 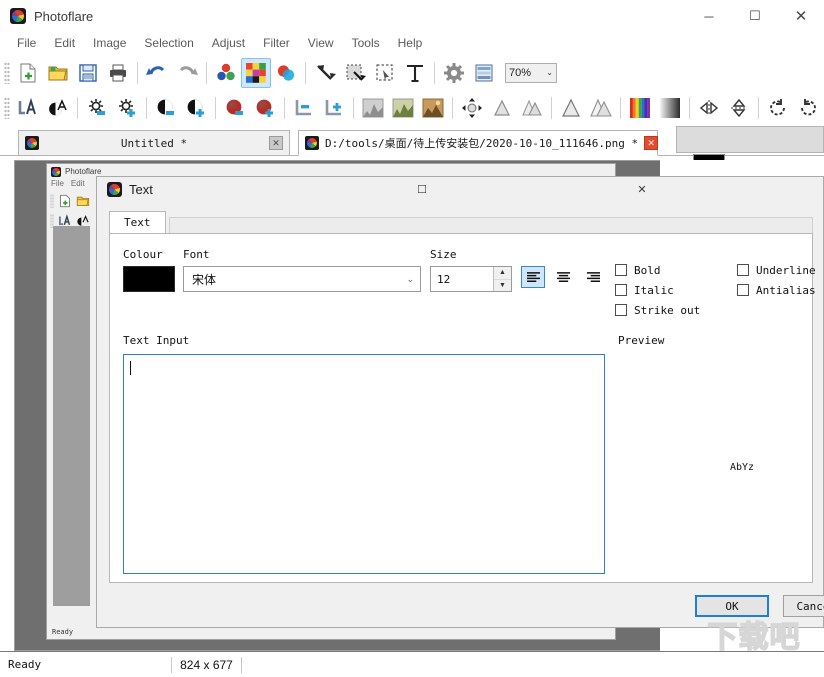 What do you see at coordinates (640, 108) in the screenshot?
I see `colour-spectrum-icon` at bounding box center [640, 108].